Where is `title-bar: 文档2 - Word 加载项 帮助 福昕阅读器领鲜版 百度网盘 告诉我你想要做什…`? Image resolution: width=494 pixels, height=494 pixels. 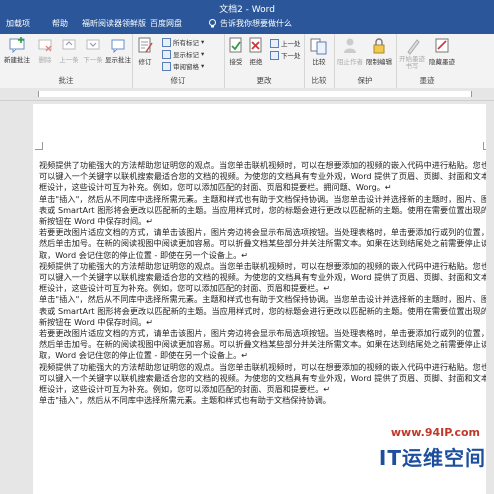 title-bar: 文档2 - Word 加载项 帮助 福昕阅读器领鲜版 百度网盘 告诉我你想要做什… is located at coordinates (247, 17).